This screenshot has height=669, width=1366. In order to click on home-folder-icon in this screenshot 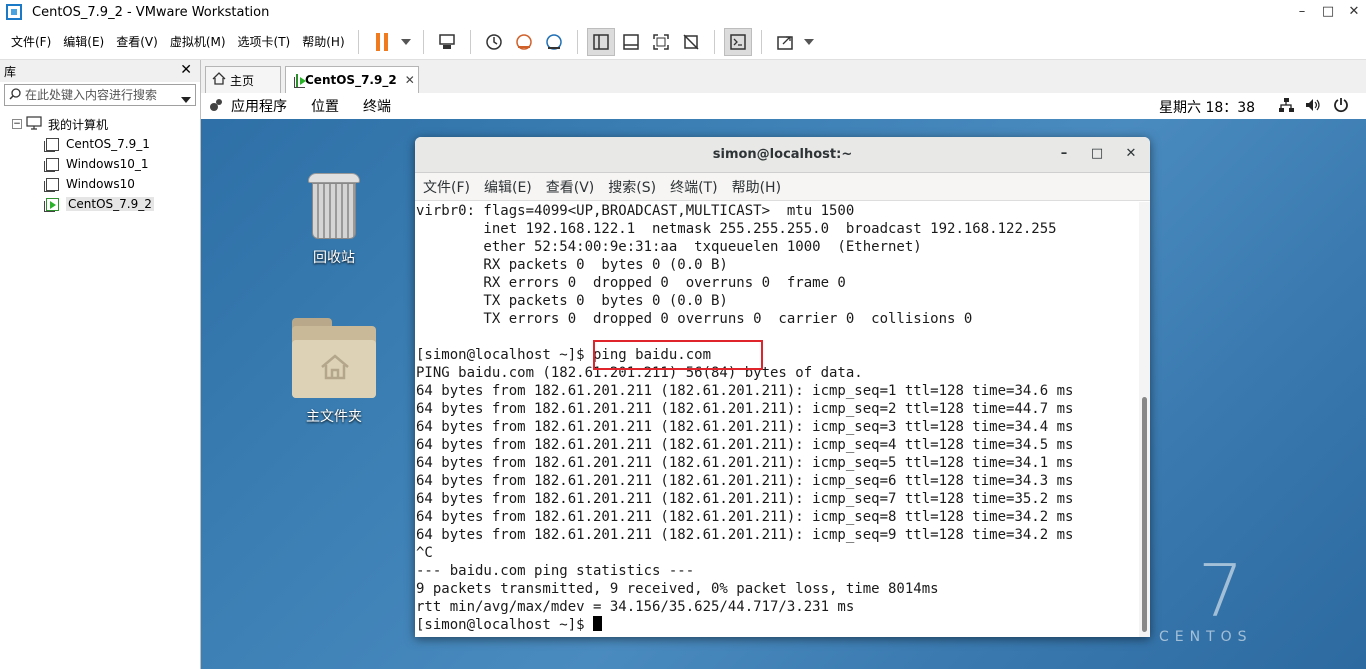, I will do `click(334, 358)`.